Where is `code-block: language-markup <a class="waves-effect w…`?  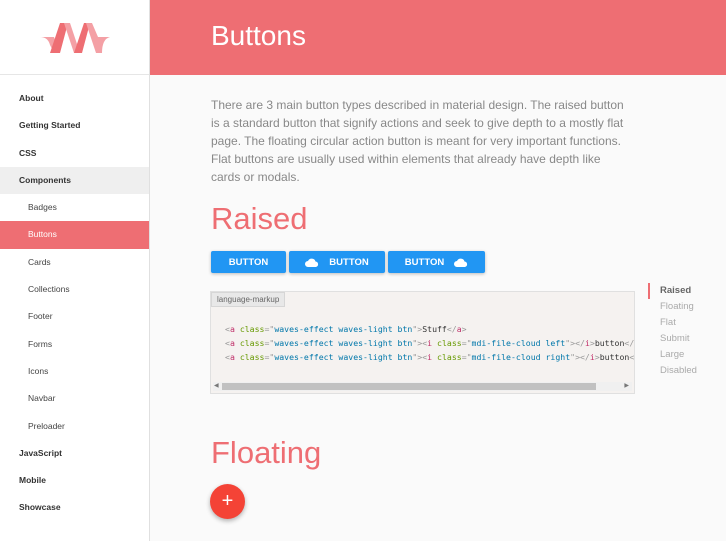 code-block: language-markup <a class="waves-effect w… is located at coordinates (422, 342).